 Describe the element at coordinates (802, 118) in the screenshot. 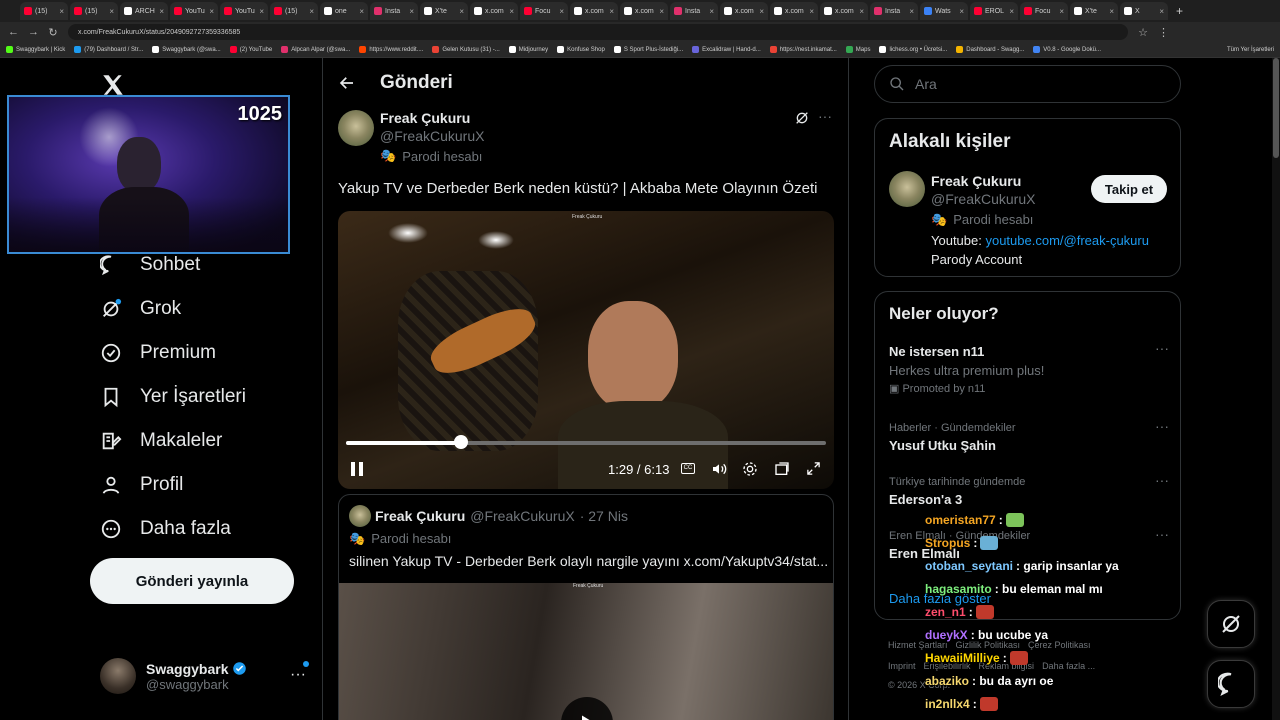

I see `grok-icon` at that location.